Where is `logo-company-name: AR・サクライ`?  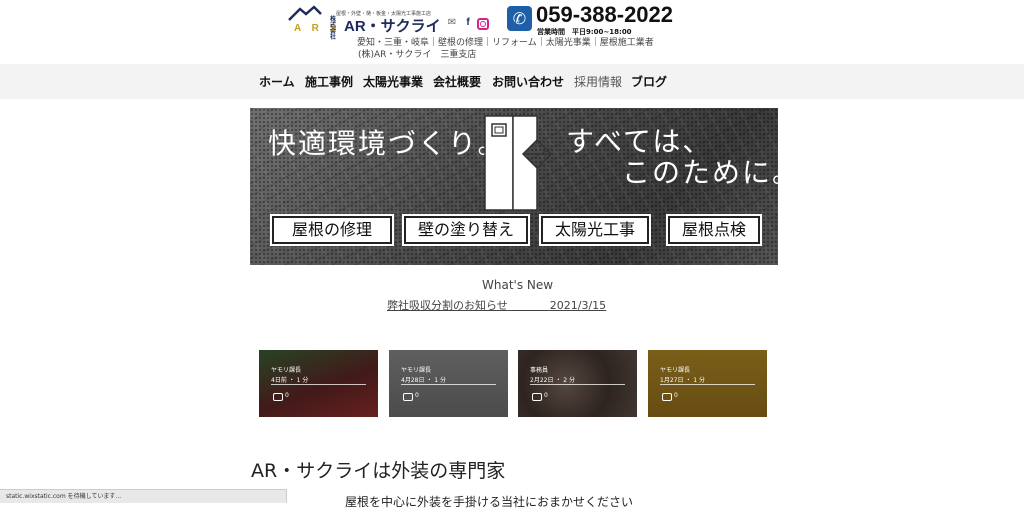 logo-company-name: AR・サクライ is located at coordinates (392, 26).